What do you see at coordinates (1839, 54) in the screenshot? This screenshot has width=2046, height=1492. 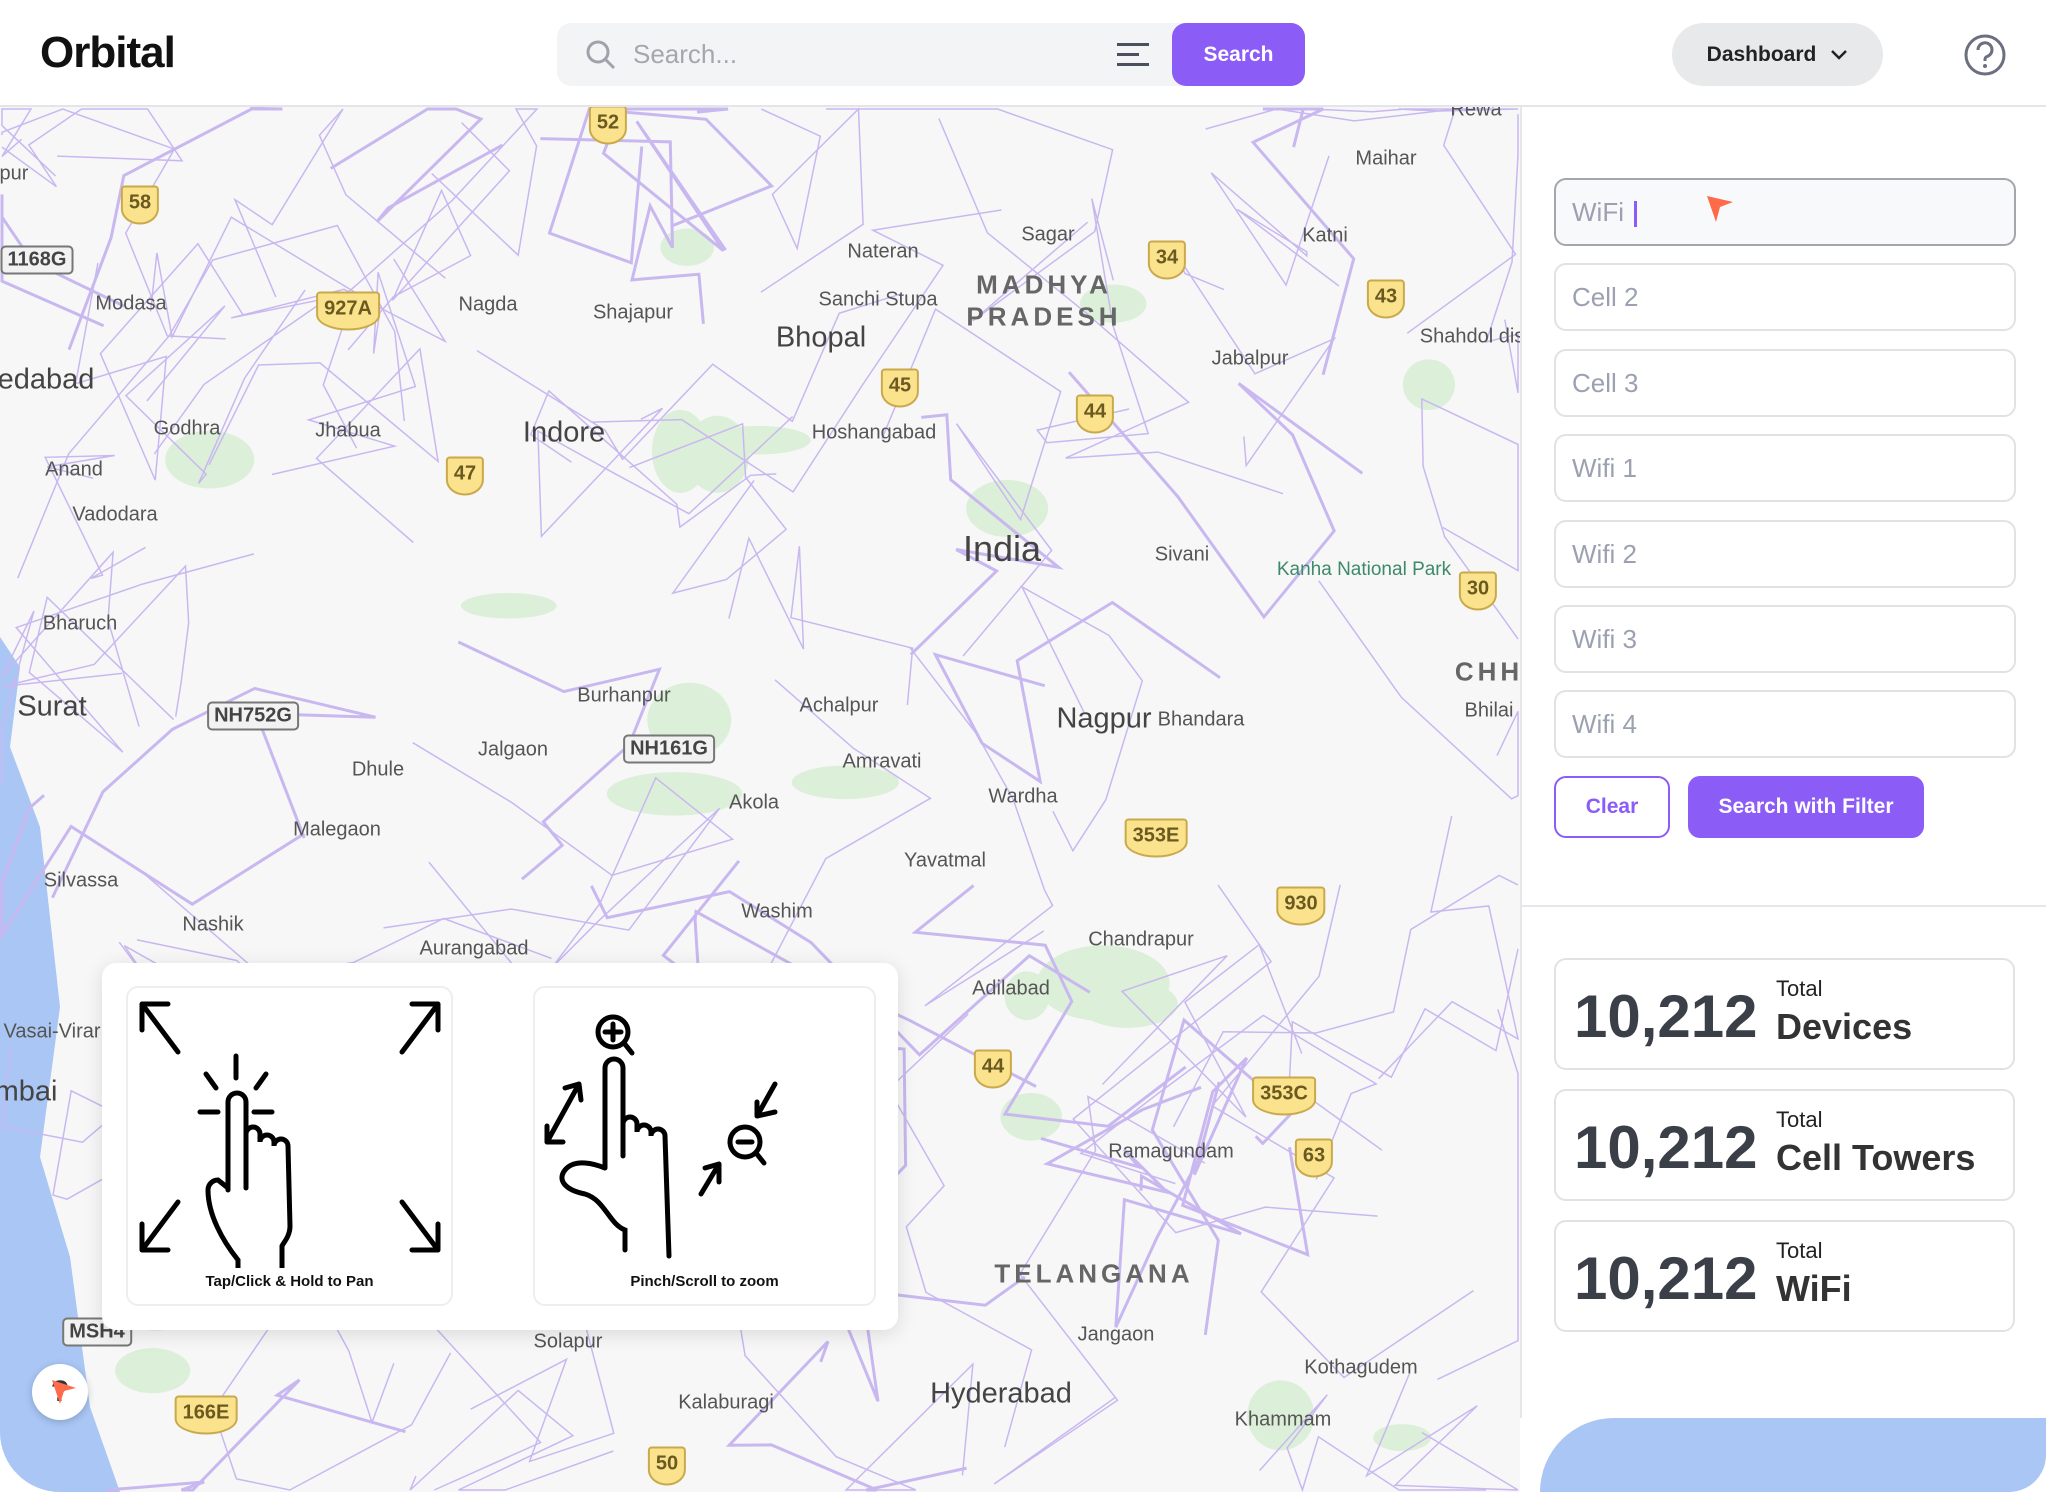 I see `chevron-down-icon` at bounding box center [1839, 54].